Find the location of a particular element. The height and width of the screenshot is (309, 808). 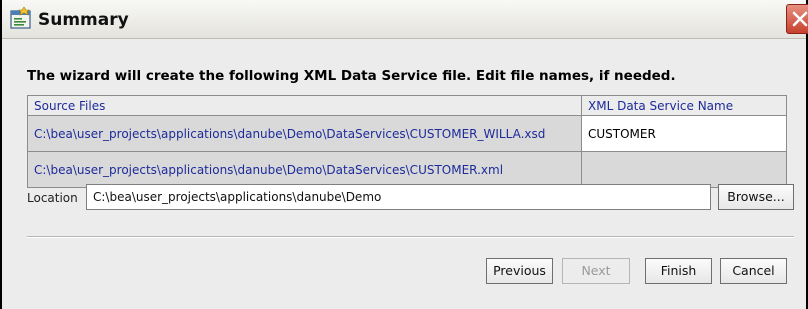

separator is located at coordinates (410, 237).